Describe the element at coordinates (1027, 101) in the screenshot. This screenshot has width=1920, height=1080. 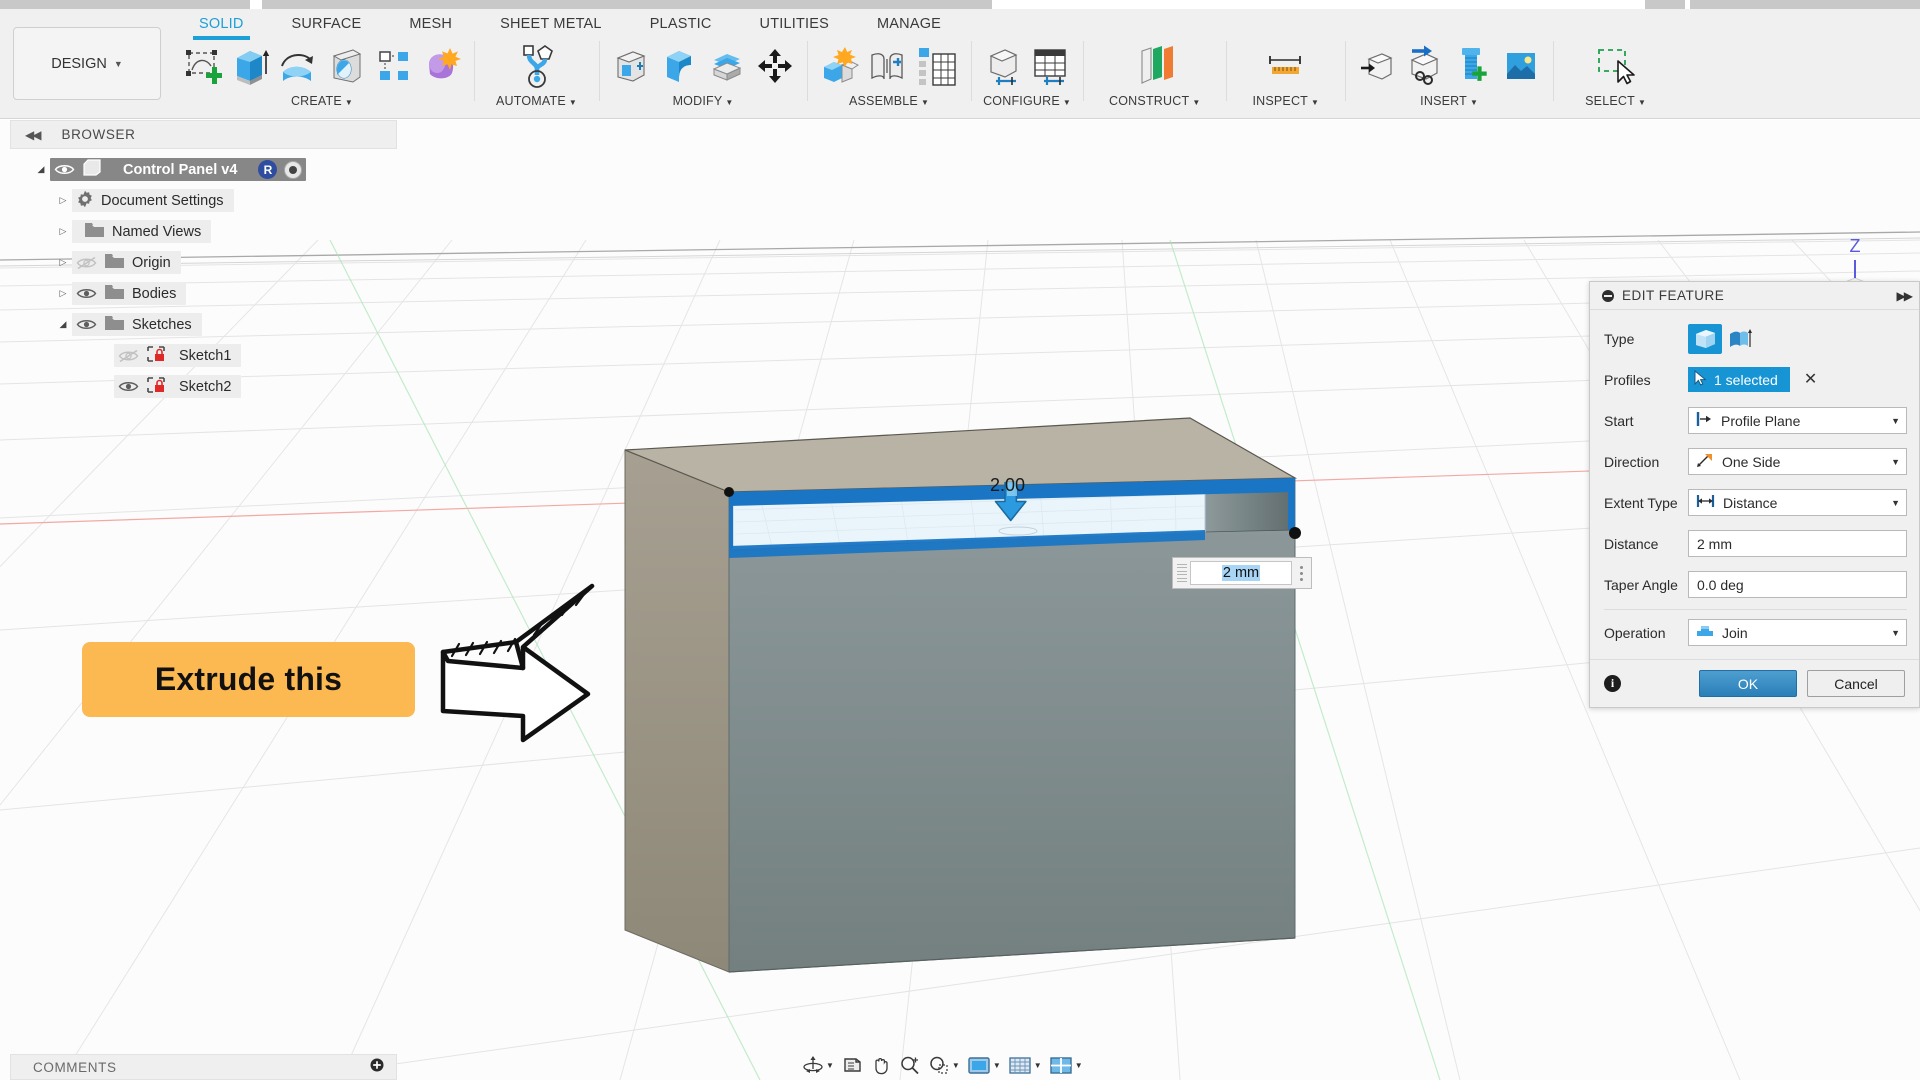
I see `ribbon-group-label: CONFIGURE ▼` at that location.